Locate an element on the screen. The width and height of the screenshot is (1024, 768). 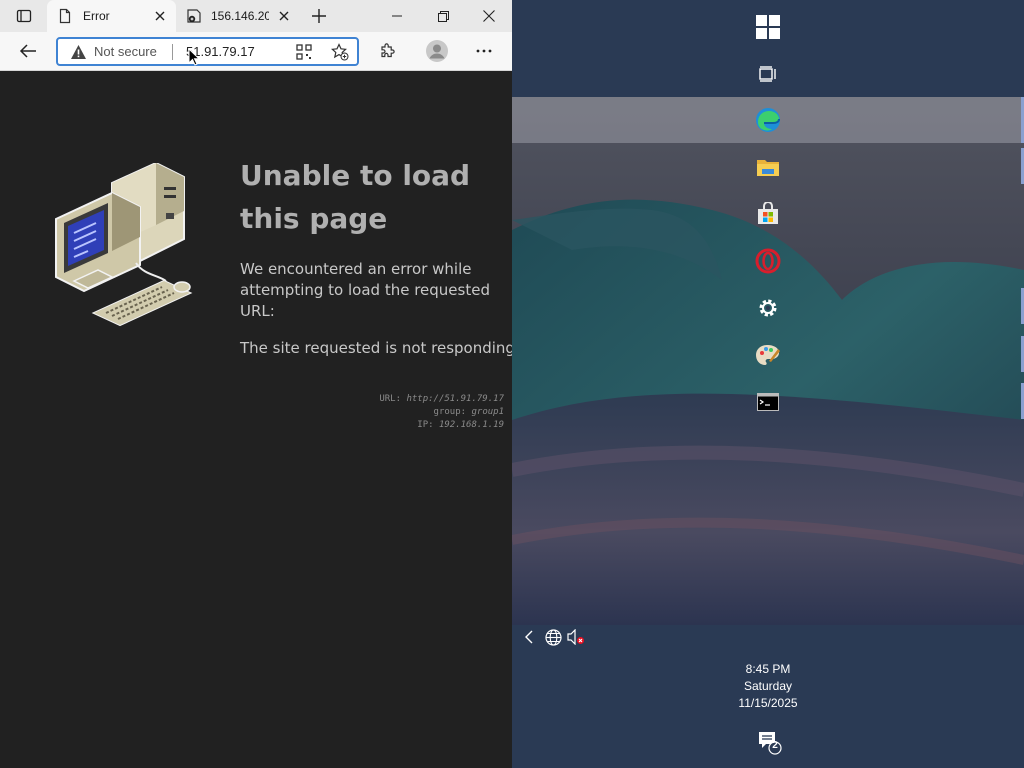
arrow-left-icon is located at coordinates (27, 51).